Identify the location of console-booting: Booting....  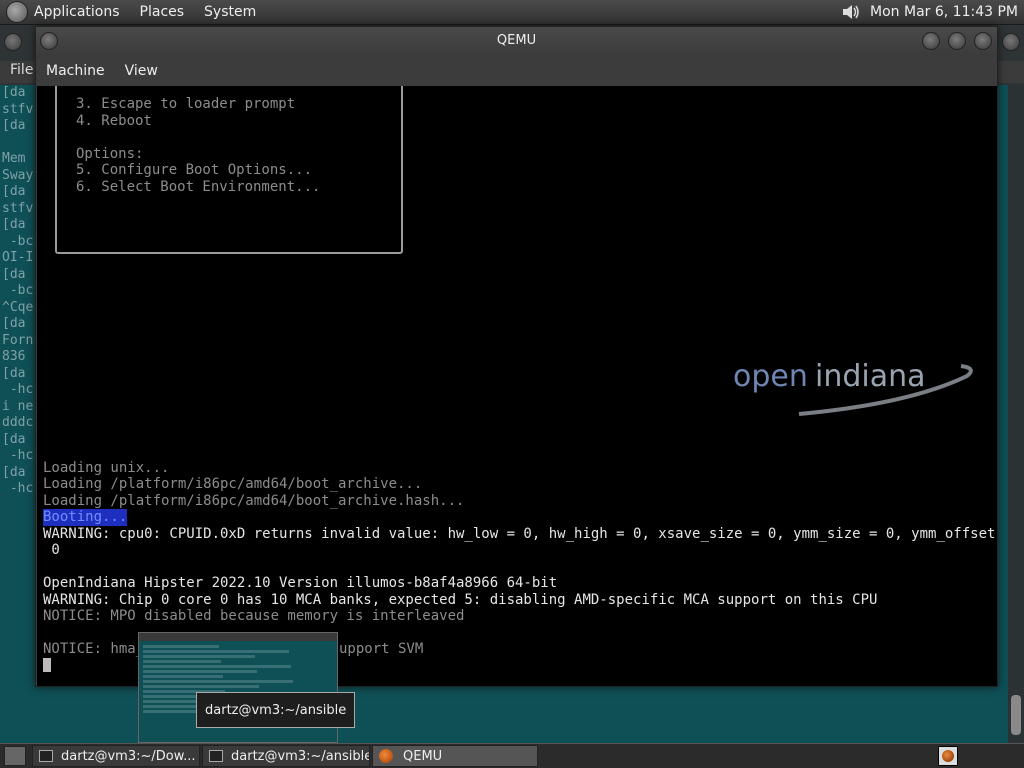
(85, 517).